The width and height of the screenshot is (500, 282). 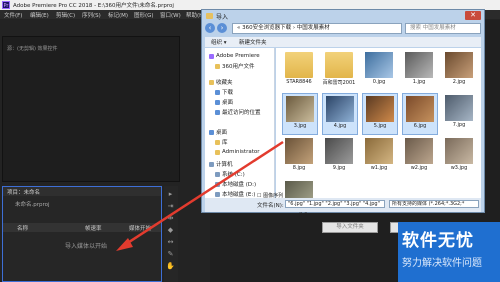 I want to click on watermark-subtitle: 努力解决软件问题, so click(x=442, y=263).